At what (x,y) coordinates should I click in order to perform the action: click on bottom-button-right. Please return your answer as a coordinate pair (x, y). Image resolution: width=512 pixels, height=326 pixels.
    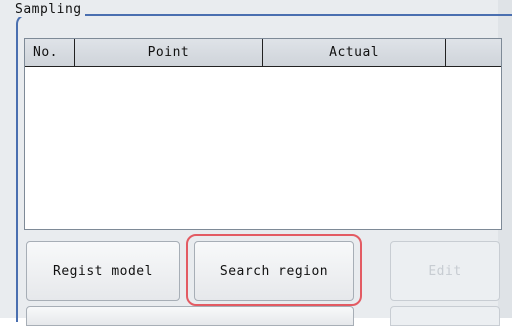
    Looking at the image, I should click on (445, 316).